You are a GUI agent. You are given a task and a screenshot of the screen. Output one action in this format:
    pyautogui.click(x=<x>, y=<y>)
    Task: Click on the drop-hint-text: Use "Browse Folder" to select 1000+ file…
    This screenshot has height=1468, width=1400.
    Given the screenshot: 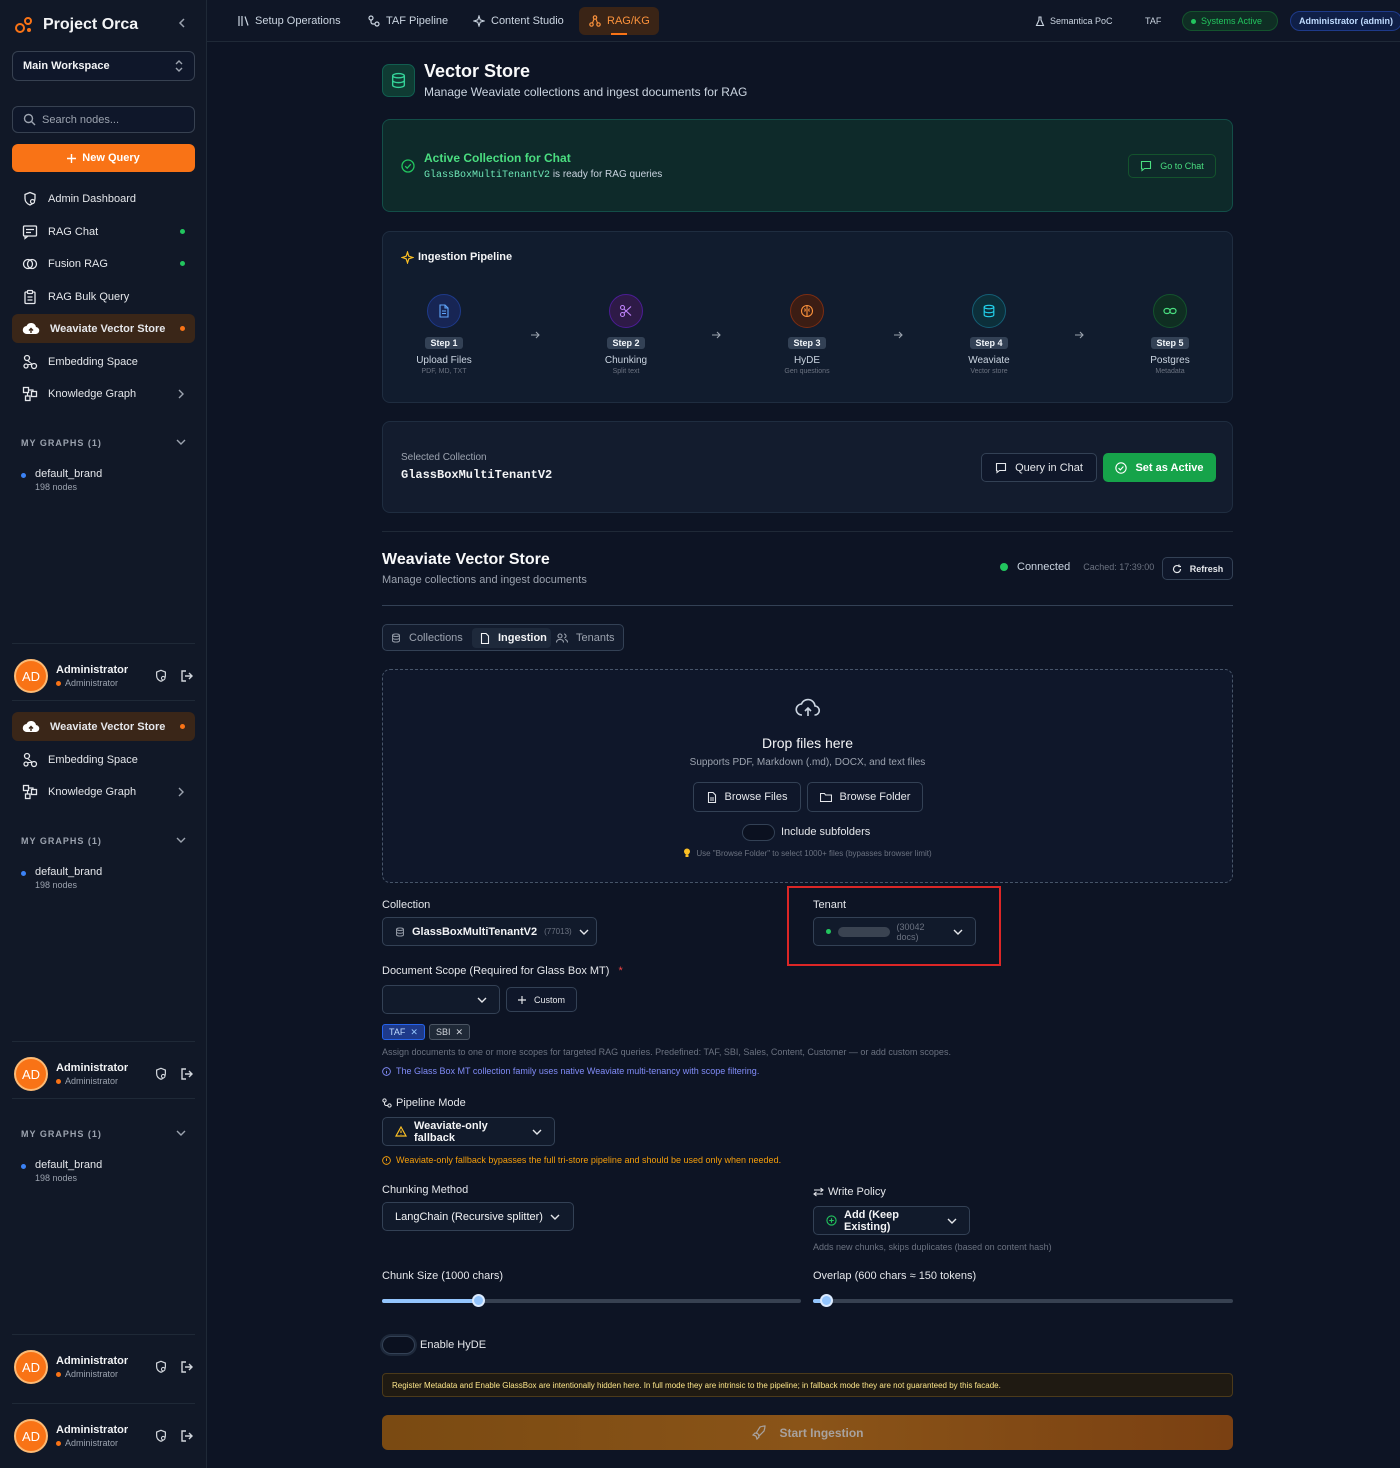 What is the action you would take?
    pyautogui.click(x=814, y=853)
    